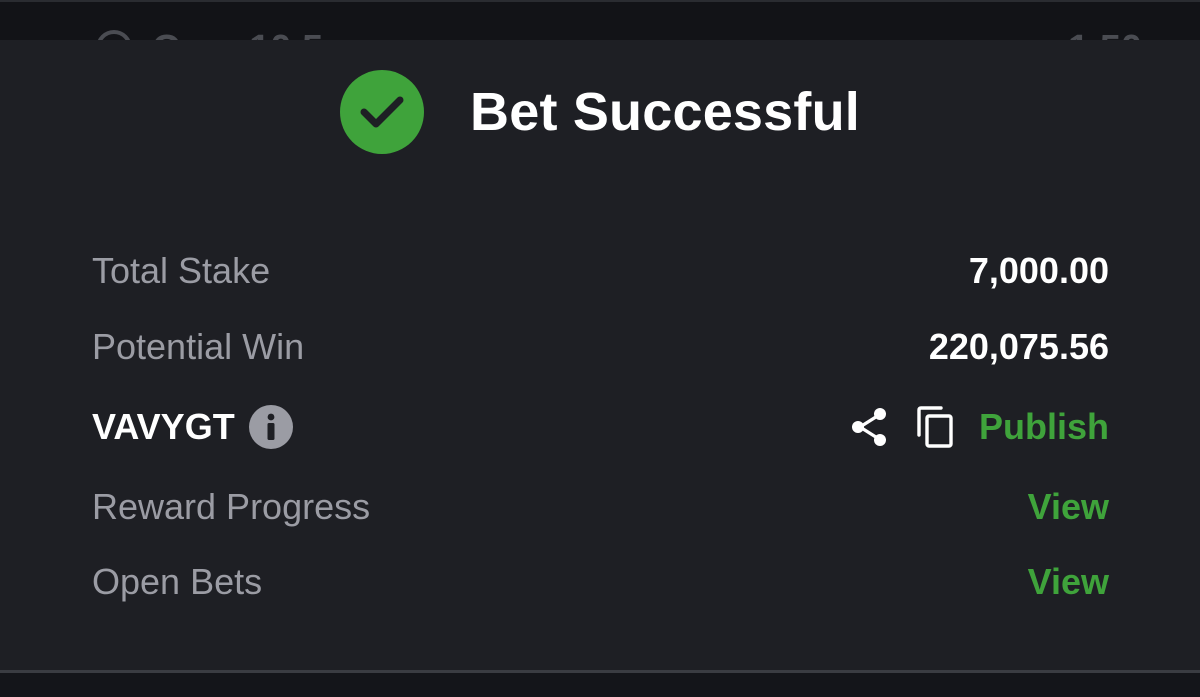 The height and width of the screenshot is (697, 1200). Describe the element at coordinates (1068, 507) in the screenshot. I see `reward-progress-view-link: View` at that location.